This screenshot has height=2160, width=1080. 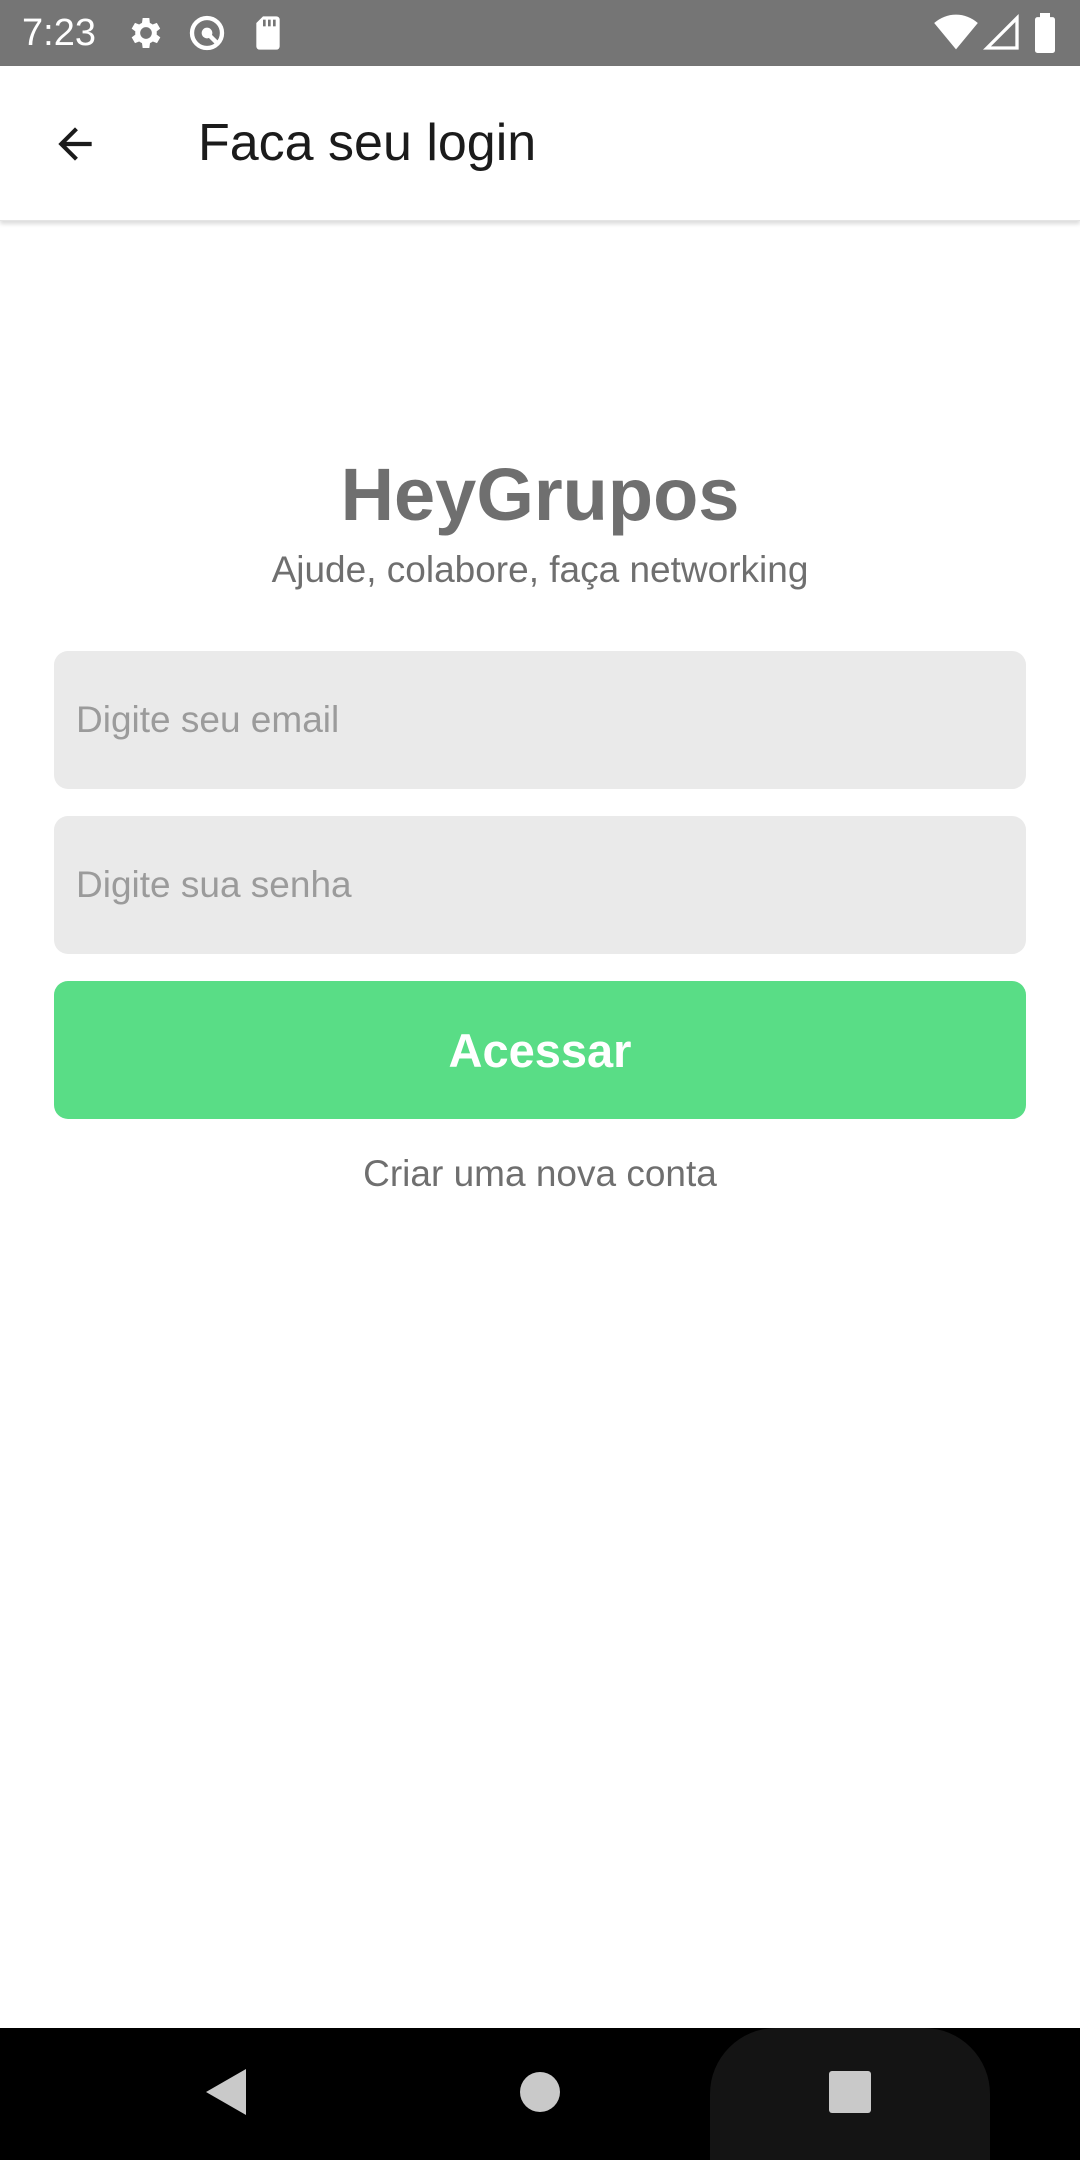 I want to click on back-triangle-icon, so click(x=226, y=2094).